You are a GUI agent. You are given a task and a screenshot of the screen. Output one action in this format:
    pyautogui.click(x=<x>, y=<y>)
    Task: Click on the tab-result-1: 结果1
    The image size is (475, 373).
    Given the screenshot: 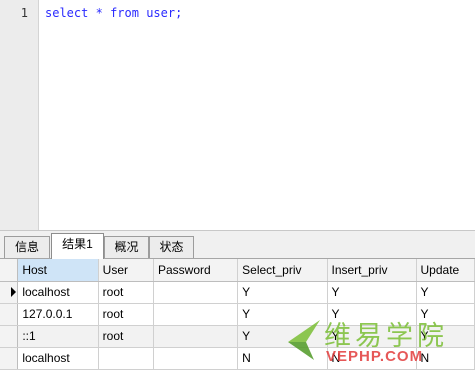 What is the action you would take?
    pyautogui.click(x=77, y=246)
    